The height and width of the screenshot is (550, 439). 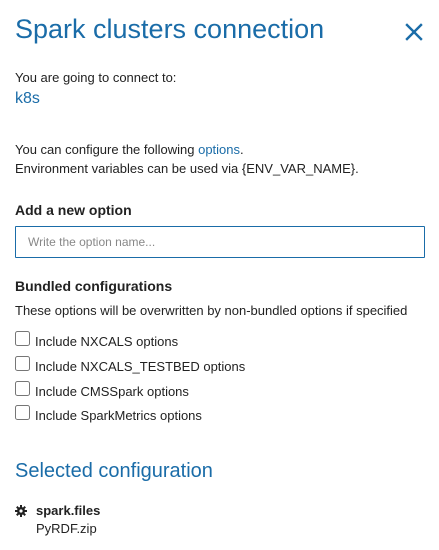 I want to click on bundled-option-nxcals-testbed: Include NXCALS_TESTBED options, so click(x=130, y=364).